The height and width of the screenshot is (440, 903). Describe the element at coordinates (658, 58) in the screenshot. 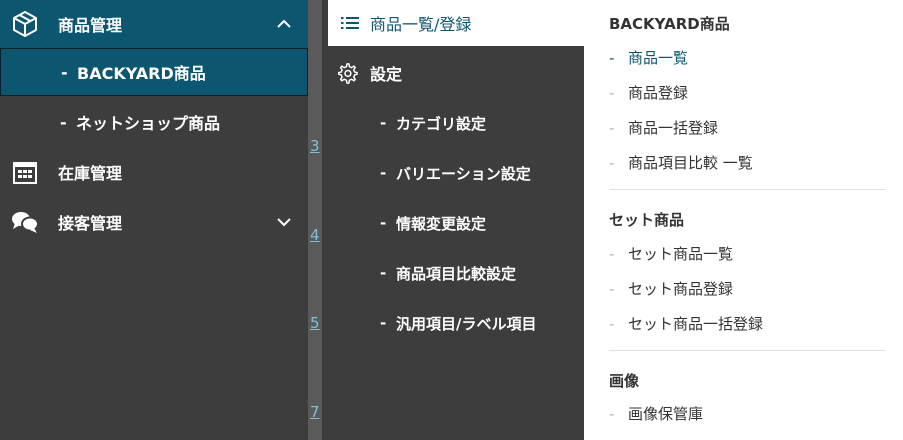

I see `panel-link-label: 商品一覧` at that location.